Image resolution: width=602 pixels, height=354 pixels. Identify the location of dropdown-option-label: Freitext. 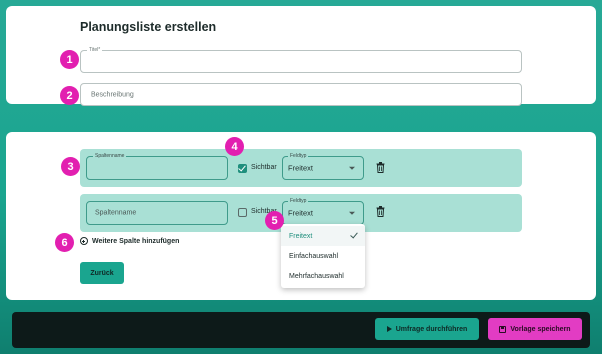
(301, 236).